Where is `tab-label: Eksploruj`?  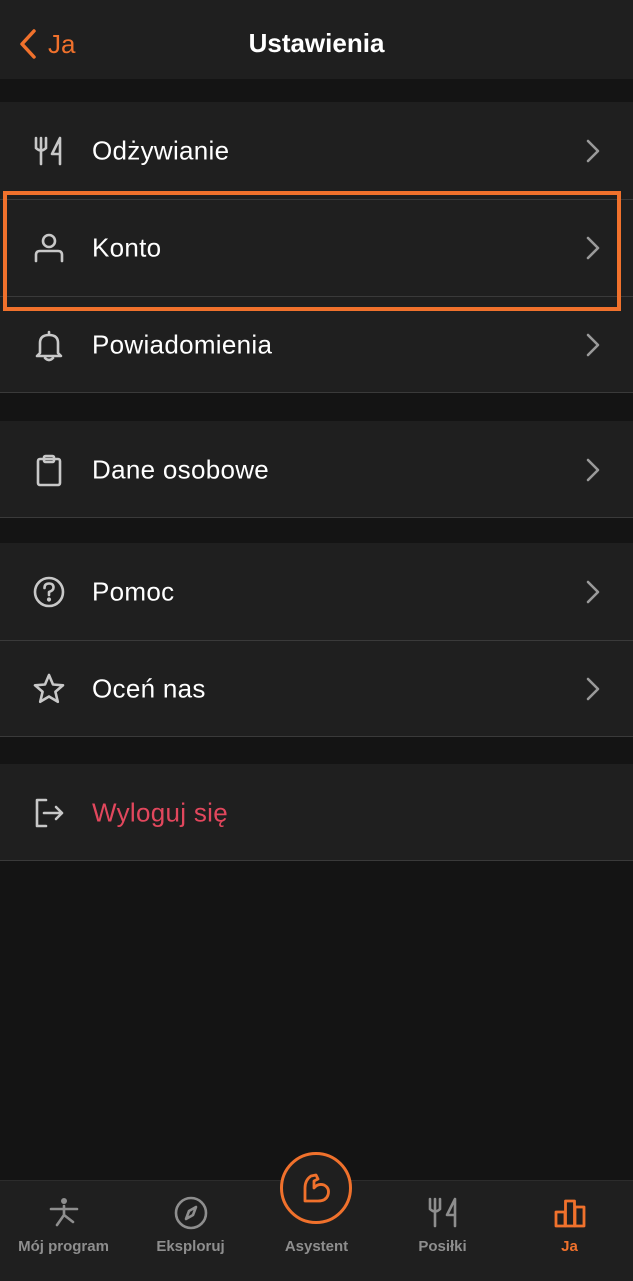
tab-label: Eksploruj is located at coordinates (190, 1246).